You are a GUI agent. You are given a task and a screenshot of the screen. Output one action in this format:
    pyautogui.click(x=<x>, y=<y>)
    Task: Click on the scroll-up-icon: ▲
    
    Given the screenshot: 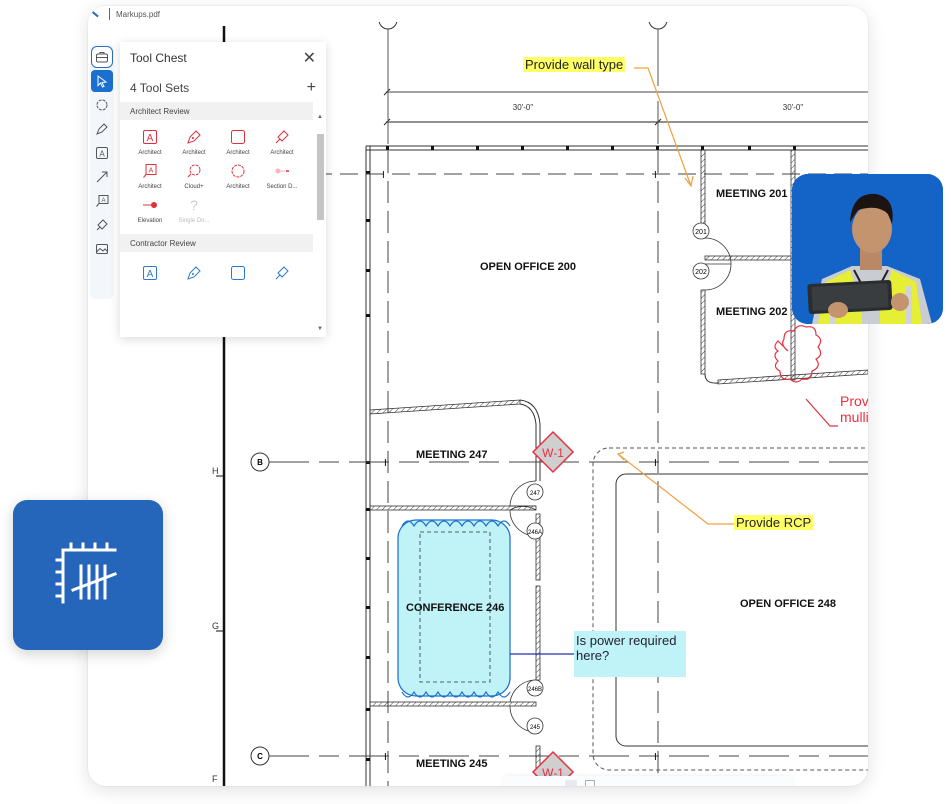 What is the action you would take?
    pyautogui.click(x=320, y=117)
    